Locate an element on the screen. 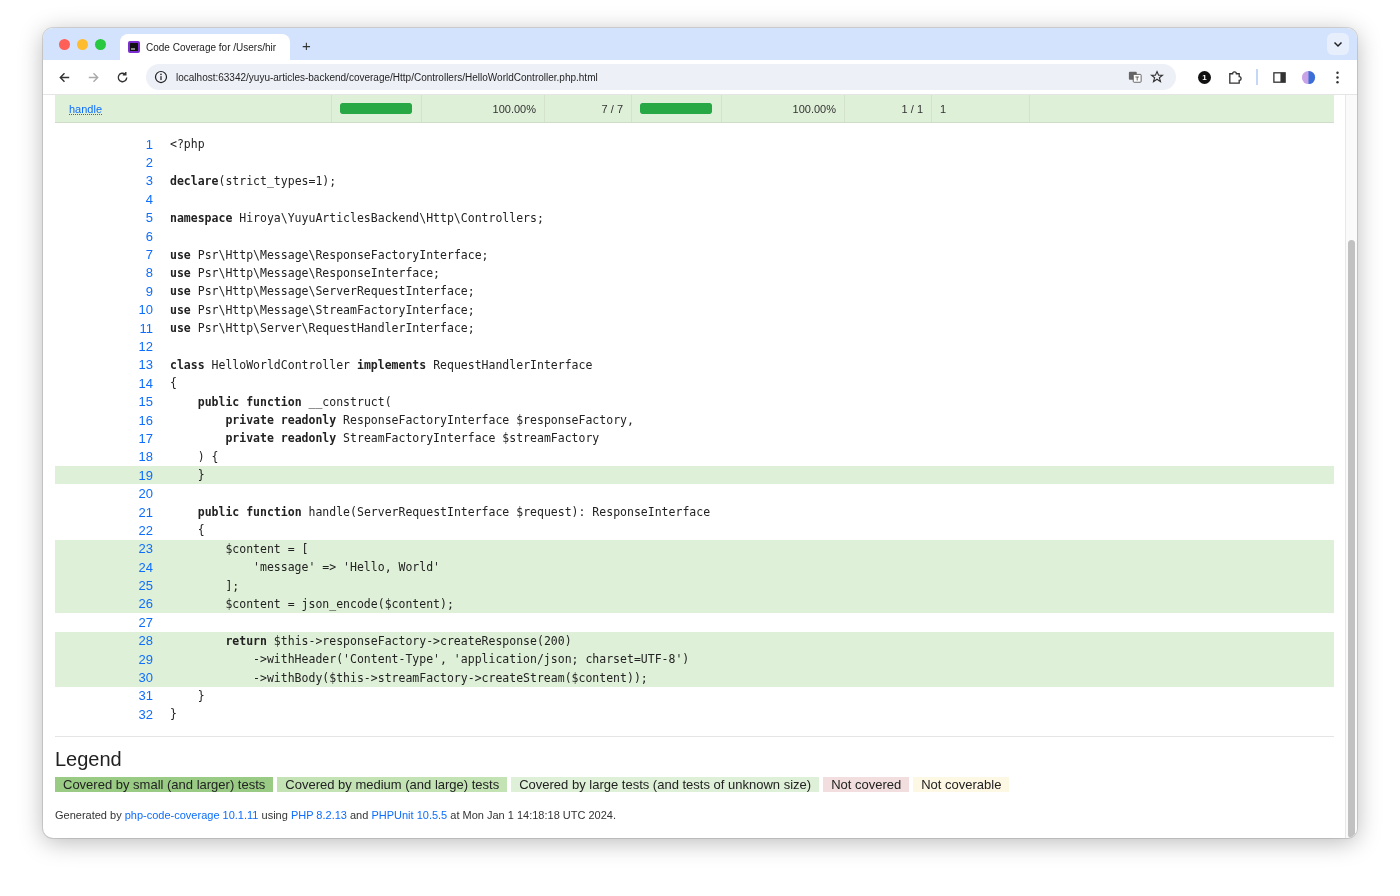  count-text: 7 / 7 is located at coordinates (612, 108).